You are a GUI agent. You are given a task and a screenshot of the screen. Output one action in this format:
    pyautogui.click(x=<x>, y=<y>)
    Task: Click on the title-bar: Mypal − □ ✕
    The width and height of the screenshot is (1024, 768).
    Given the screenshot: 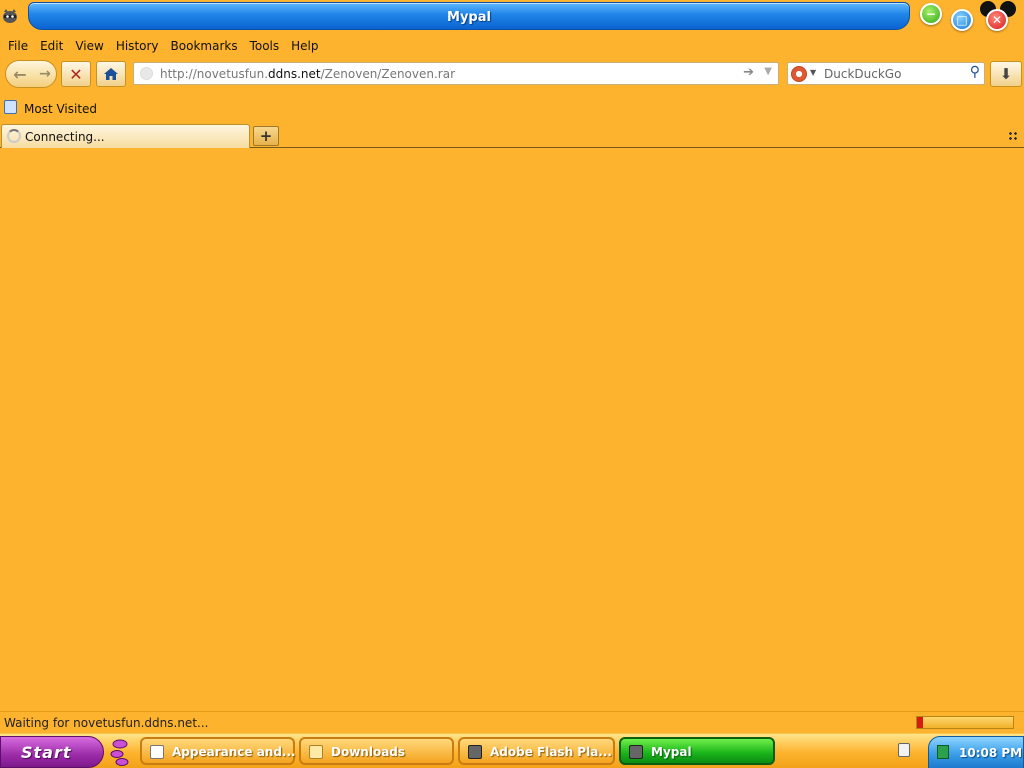 What is the action you would take?
    pyautogui.click(x=512, y=17)
    